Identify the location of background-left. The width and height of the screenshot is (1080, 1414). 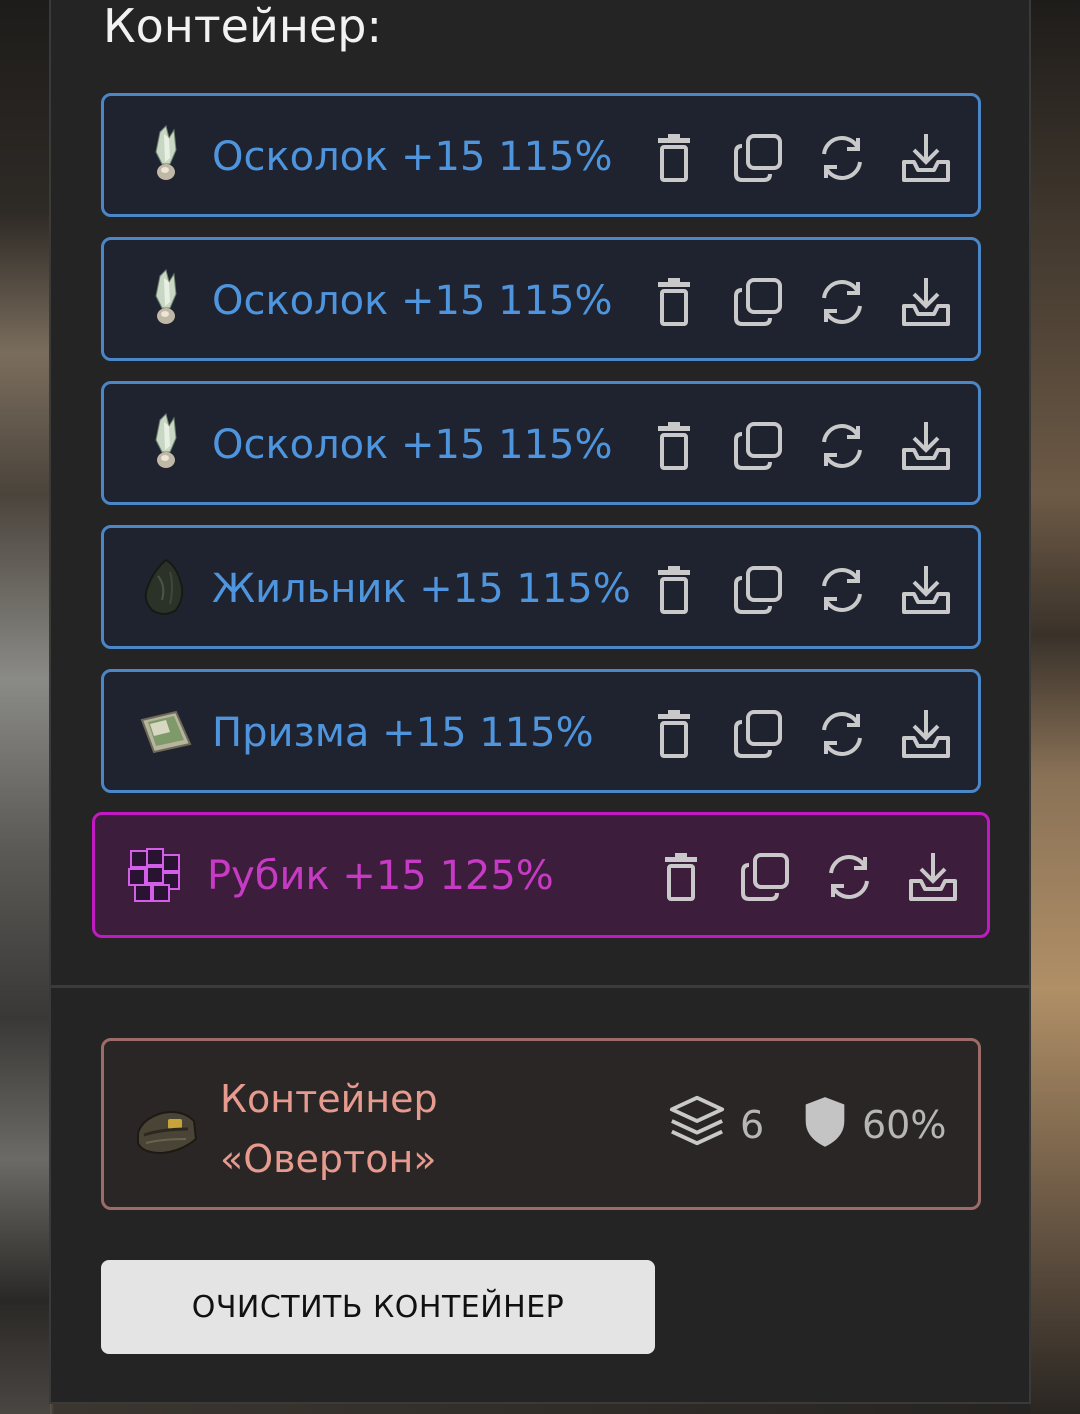
(25, 707).